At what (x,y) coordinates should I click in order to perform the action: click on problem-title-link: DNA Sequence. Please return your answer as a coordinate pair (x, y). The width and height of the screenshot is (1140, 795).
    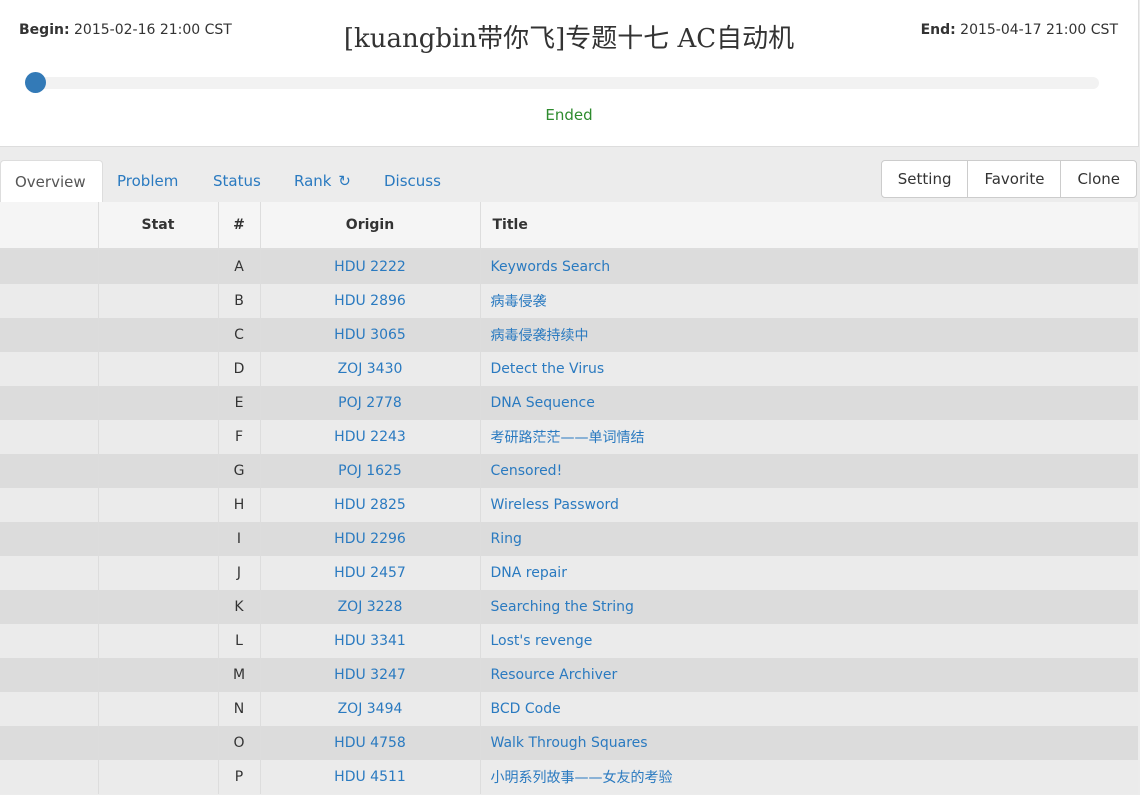
    Looking at the image, I should click on (808, 403).